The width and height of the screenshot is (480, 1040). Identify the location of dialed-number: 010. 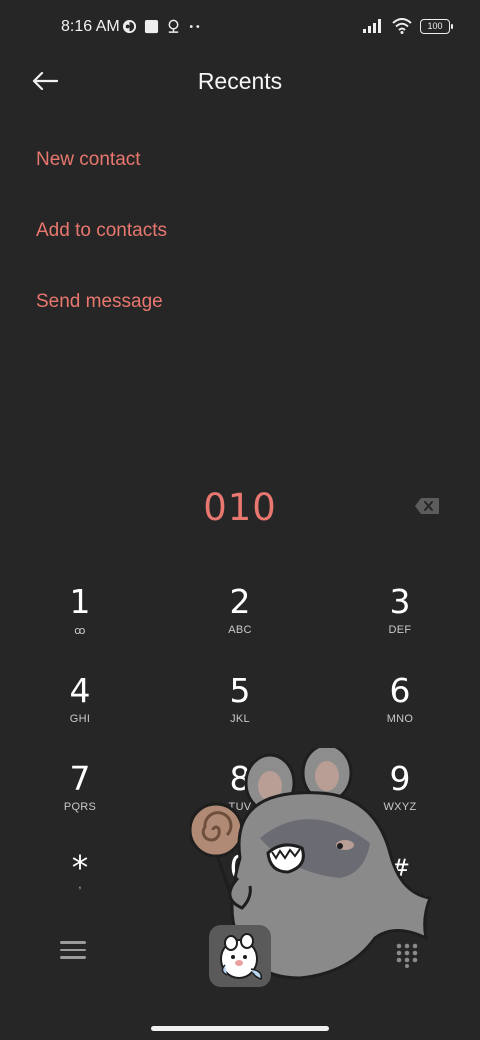
(240, 507).